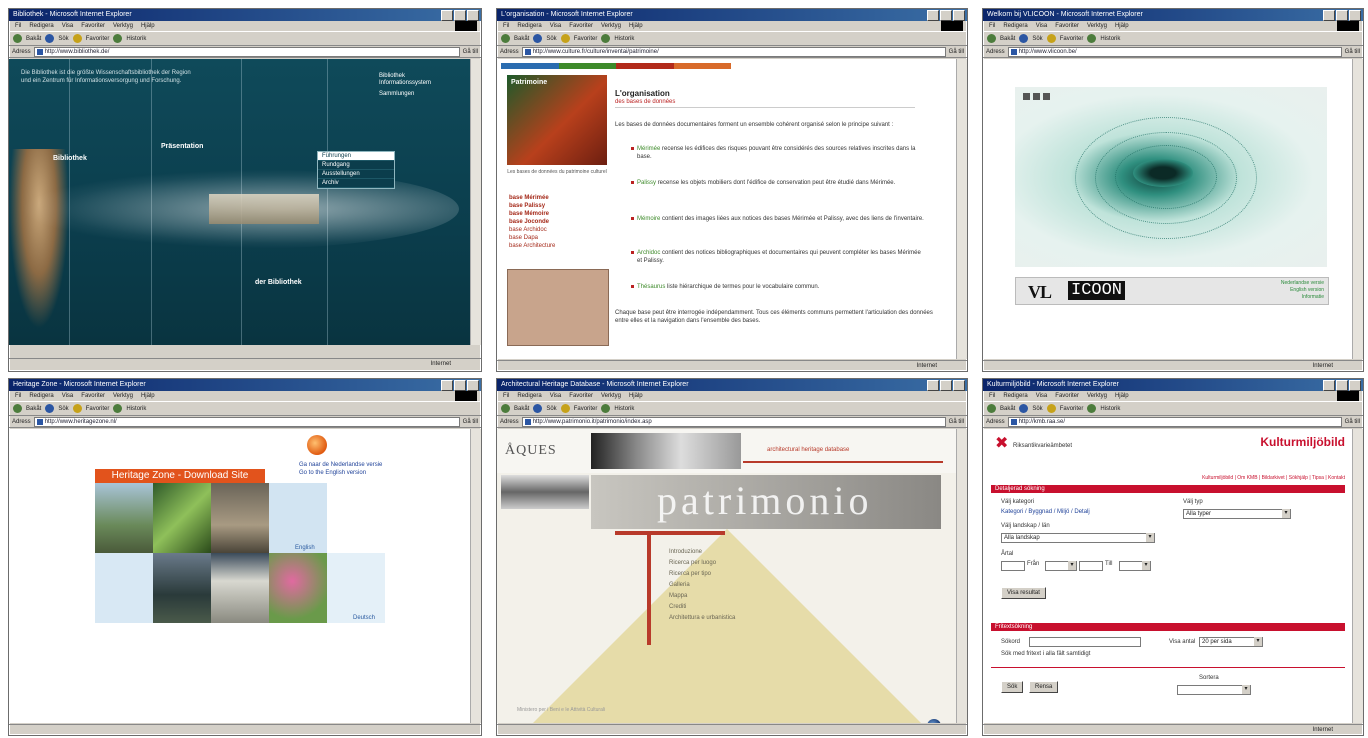 This screenshot has width=1368, height=738. I want to click on county-select: Alla landskap, so click(1078, 538).